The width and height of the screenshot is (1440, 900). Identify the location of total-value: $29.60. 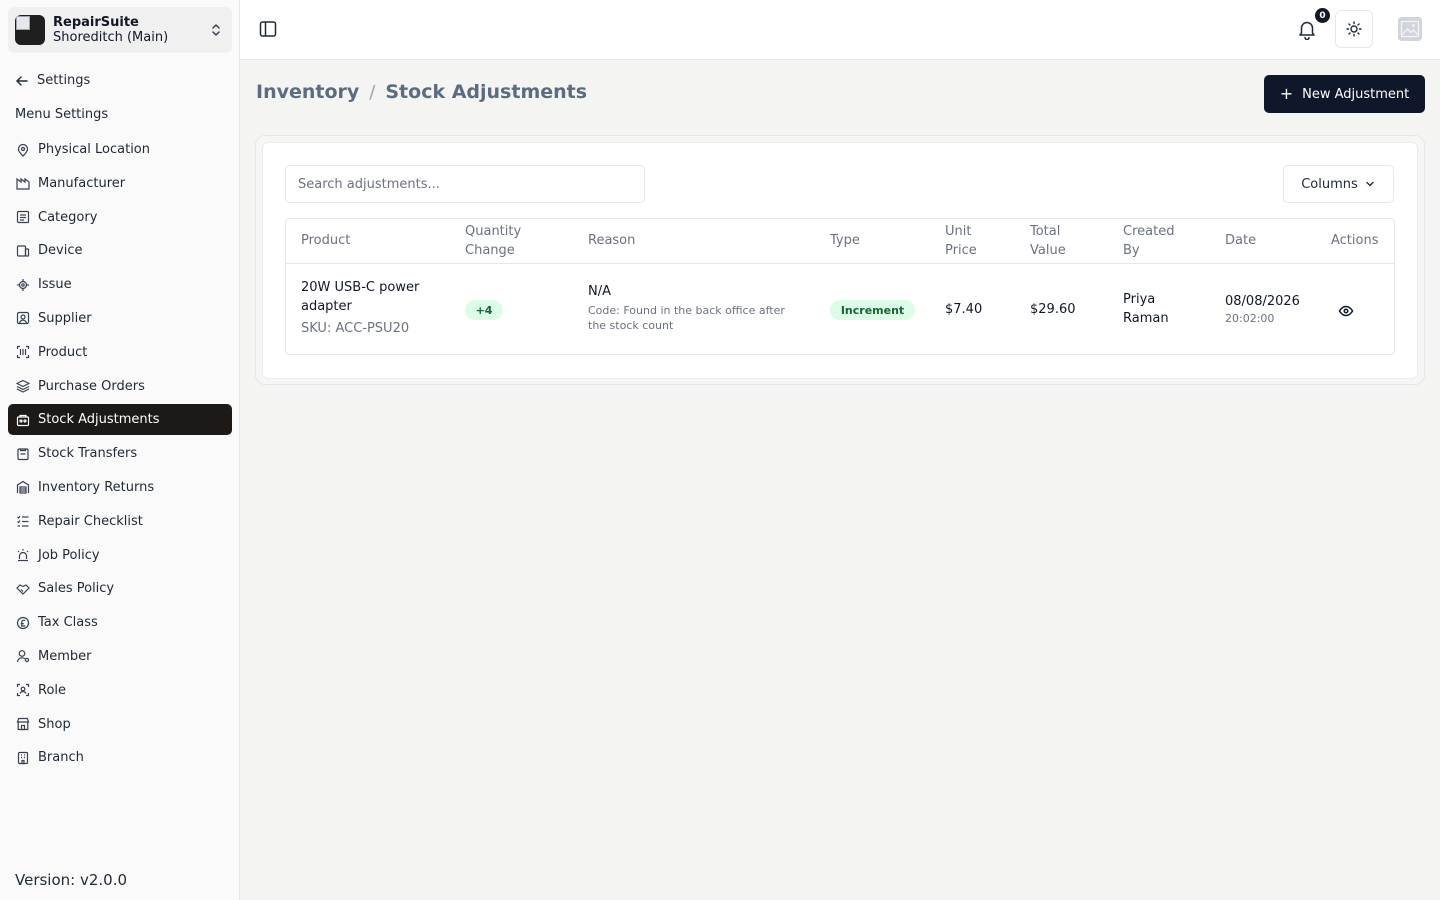
(1053, 309).